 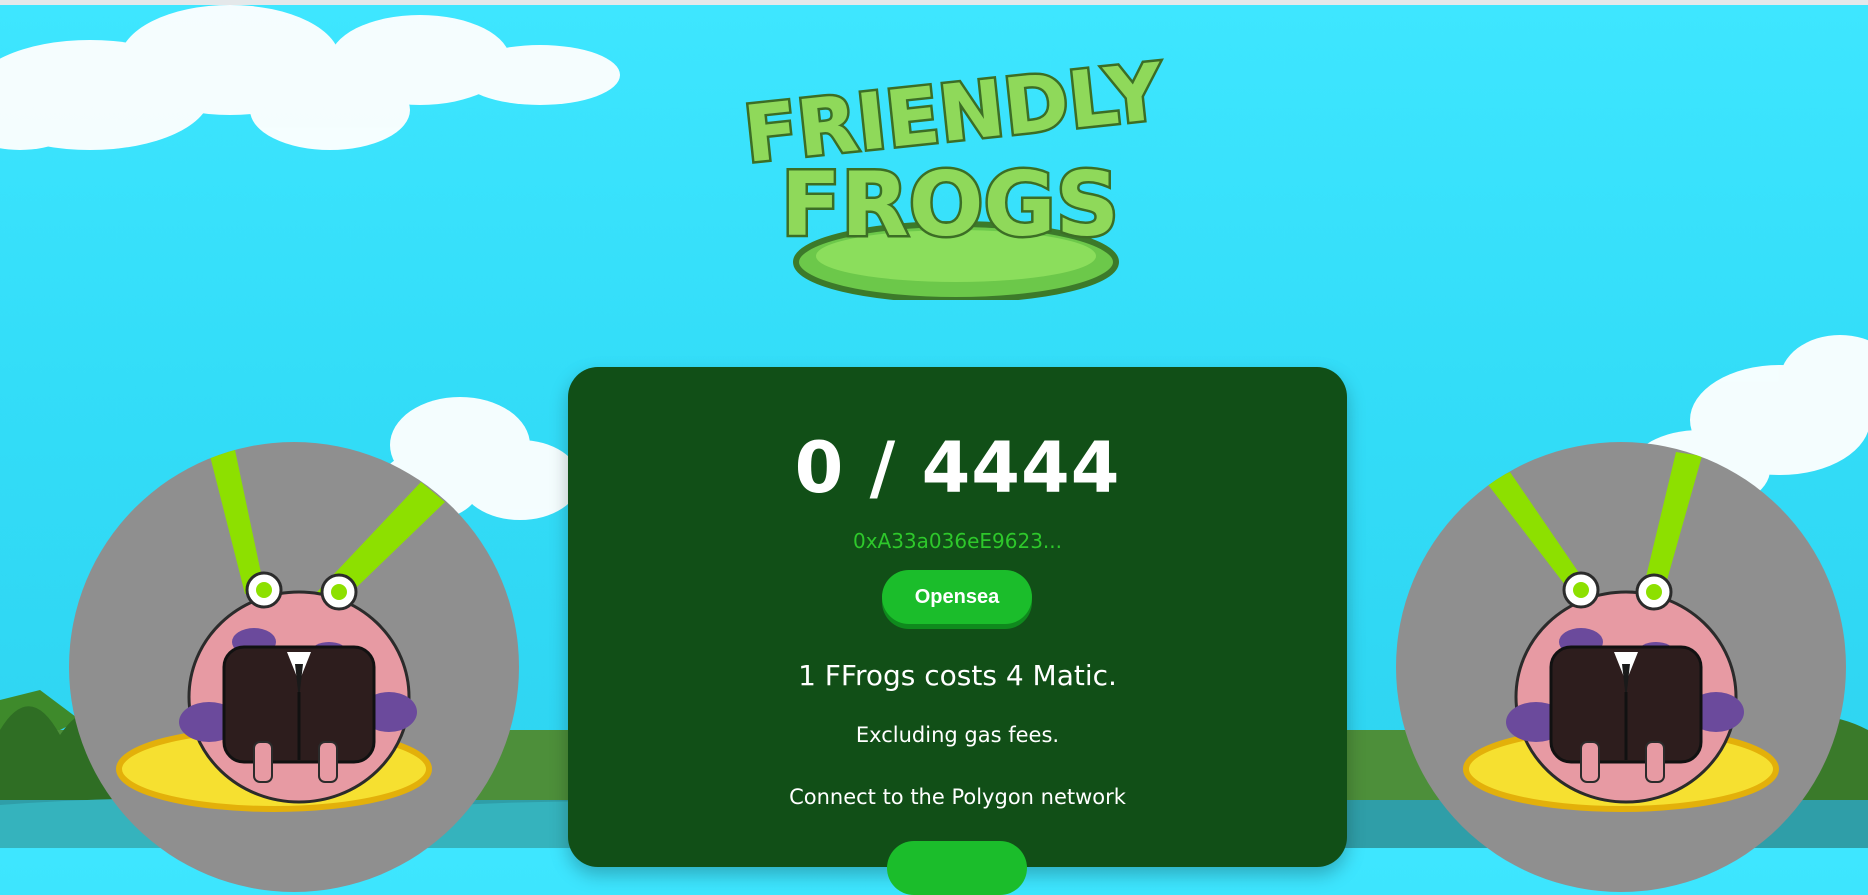 I want to click on frog-nft-image-right, so click(x=1621, y=667).